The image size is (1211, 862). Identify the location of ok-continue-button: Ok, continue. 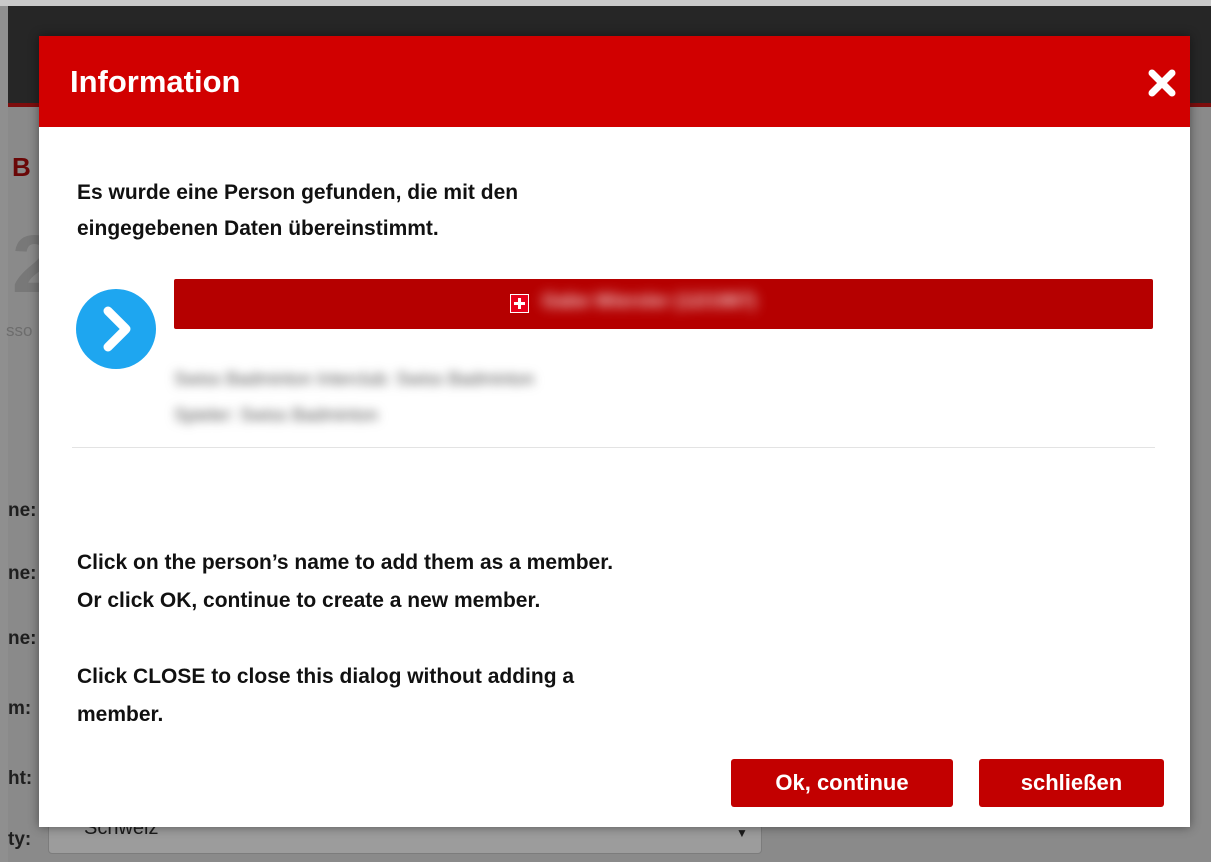
(842, 783).